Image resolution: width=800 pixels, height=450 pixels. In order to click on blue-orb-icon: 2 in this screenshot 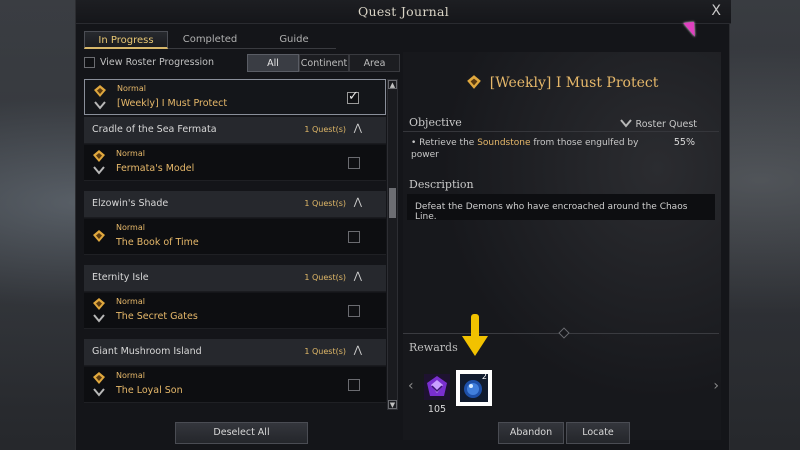, I will do `click(474, 387)`.